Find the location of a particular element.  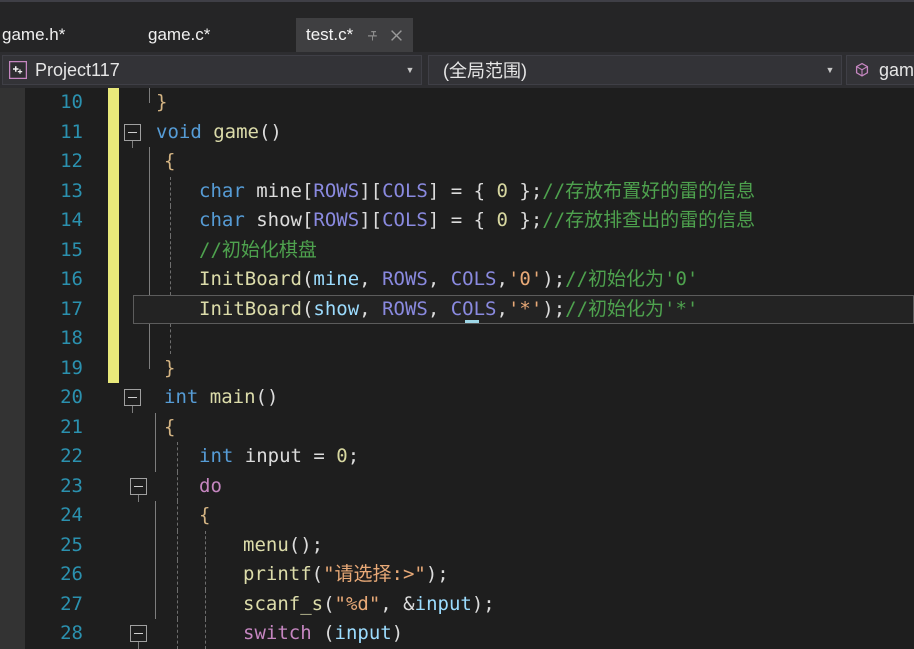

editor-tab-strip: game.h* game.c* test.c* is located at coordinates (457, 26).